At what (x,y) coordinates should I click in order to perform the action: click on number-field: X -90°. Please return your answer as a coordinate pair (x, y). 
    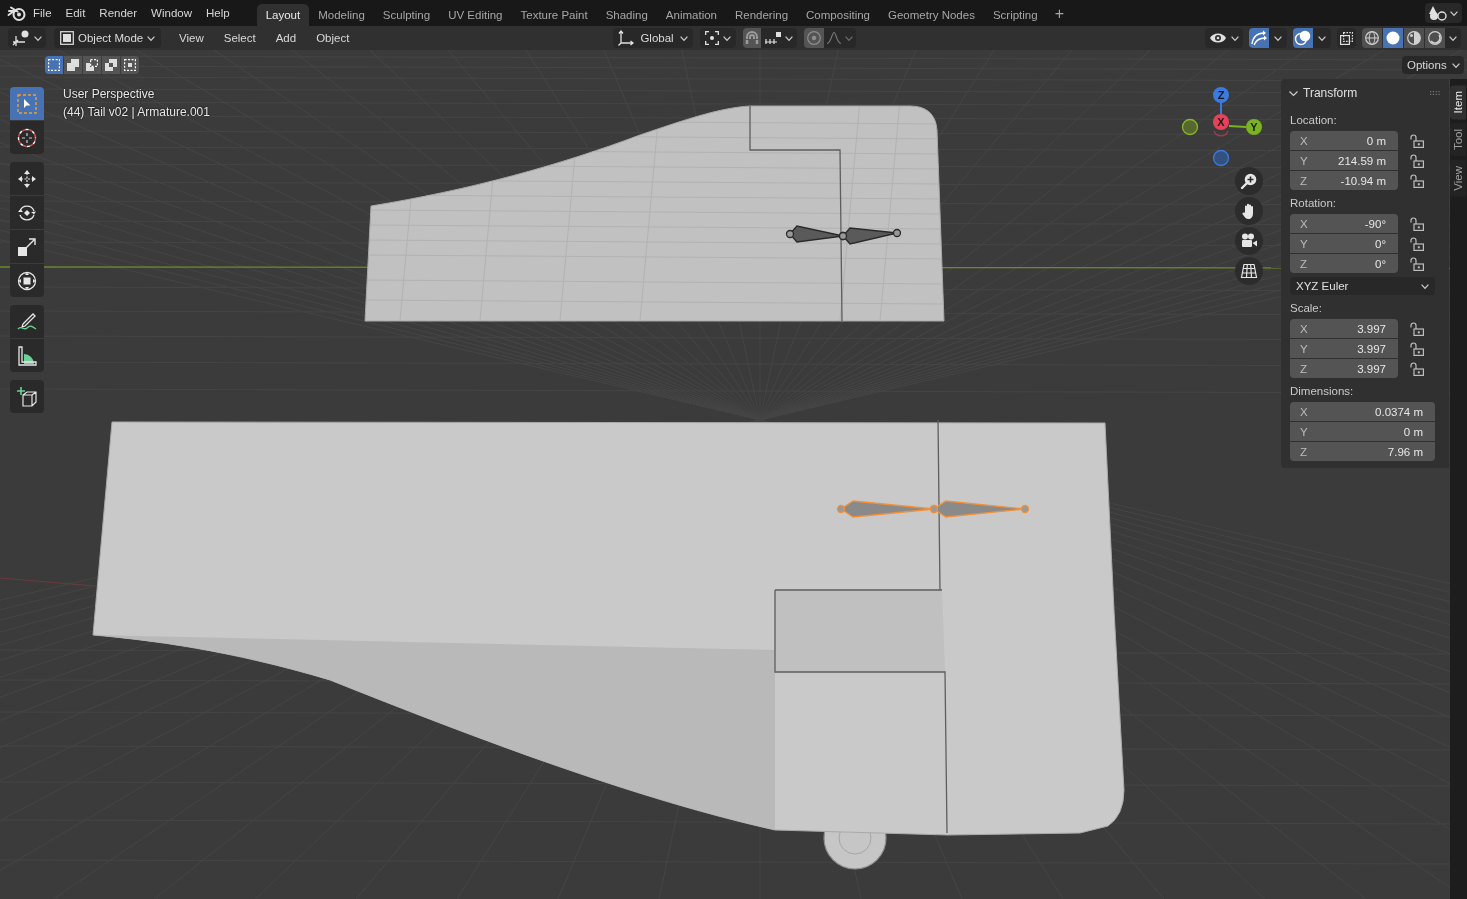
    Looking at the image, I should click on (1344, 223).